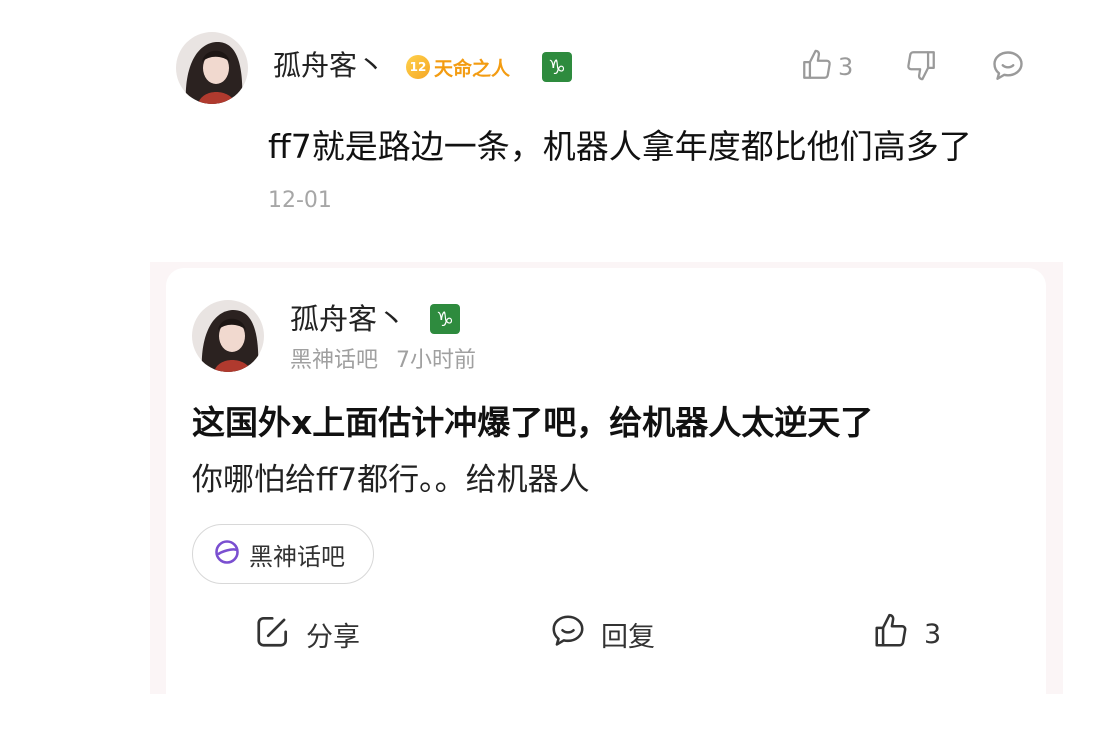 Image resolution: width=1096 pixels, height=730 pixels. What do you see at coordinates (297, 556) in the screenshot?
I see `forum-tag-label: 黑神话吧` at bounding box center [297, 556].